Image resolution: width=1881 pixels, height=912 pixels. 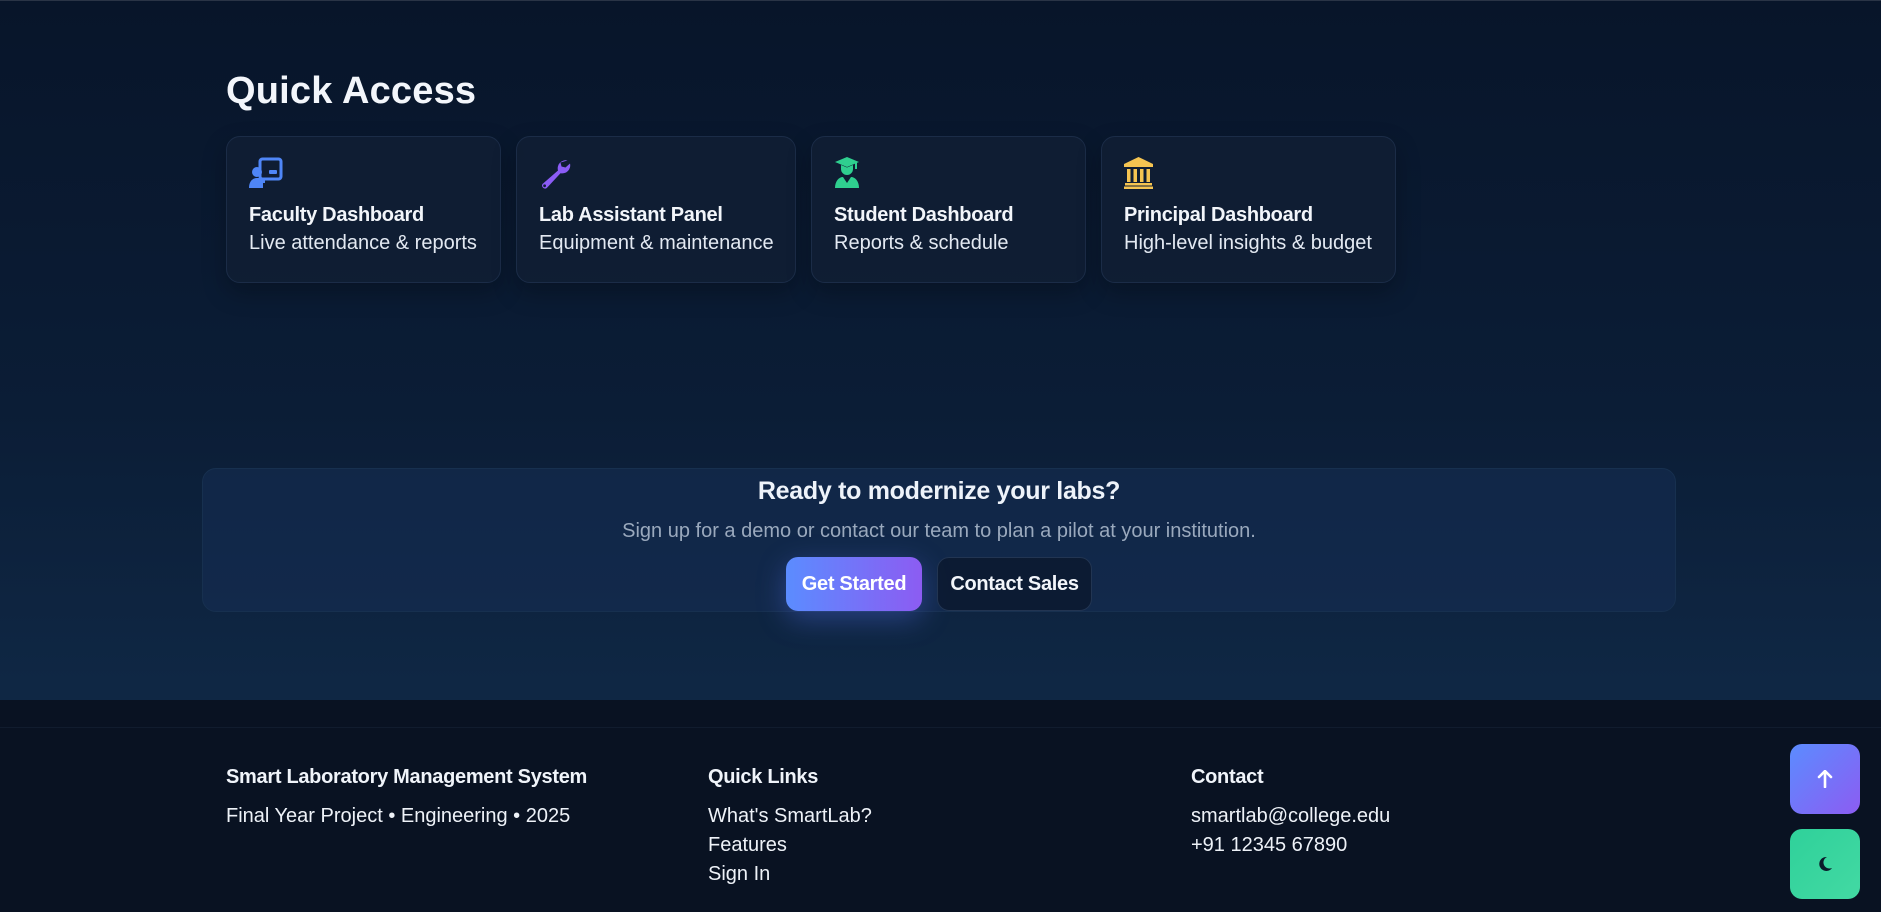 I want to click on footer-link-whats-smartlab: What's SmartLab?, so click(x=790, y=816).